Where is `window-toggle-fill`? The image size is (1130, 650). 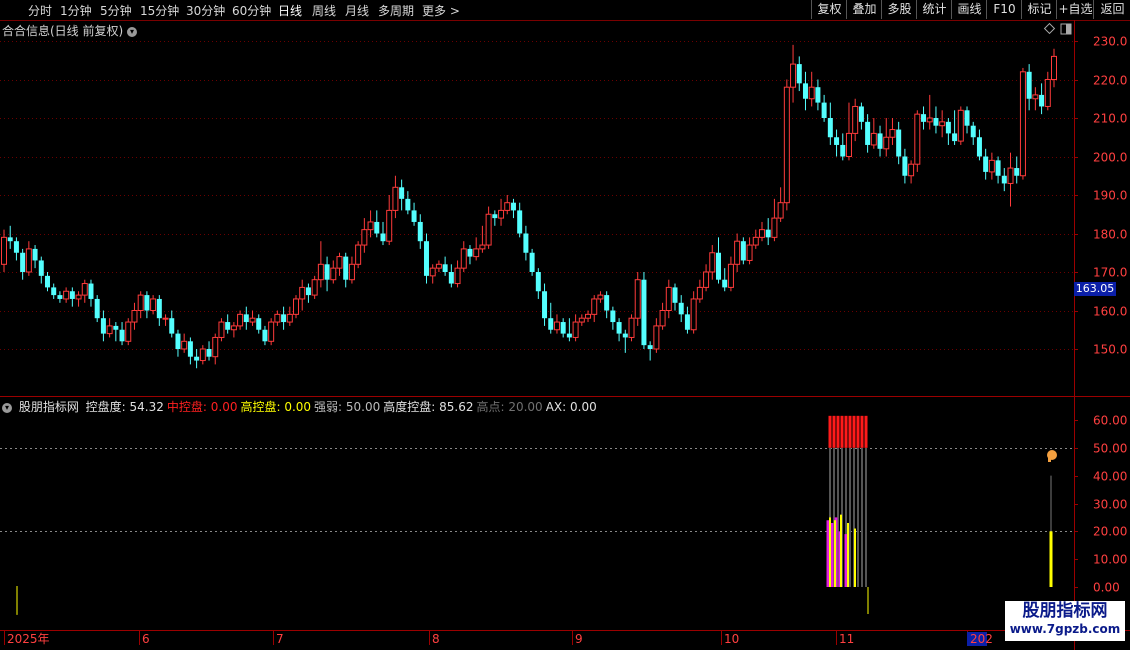
window-toggle-fill is located at coordinates (1068, 29).